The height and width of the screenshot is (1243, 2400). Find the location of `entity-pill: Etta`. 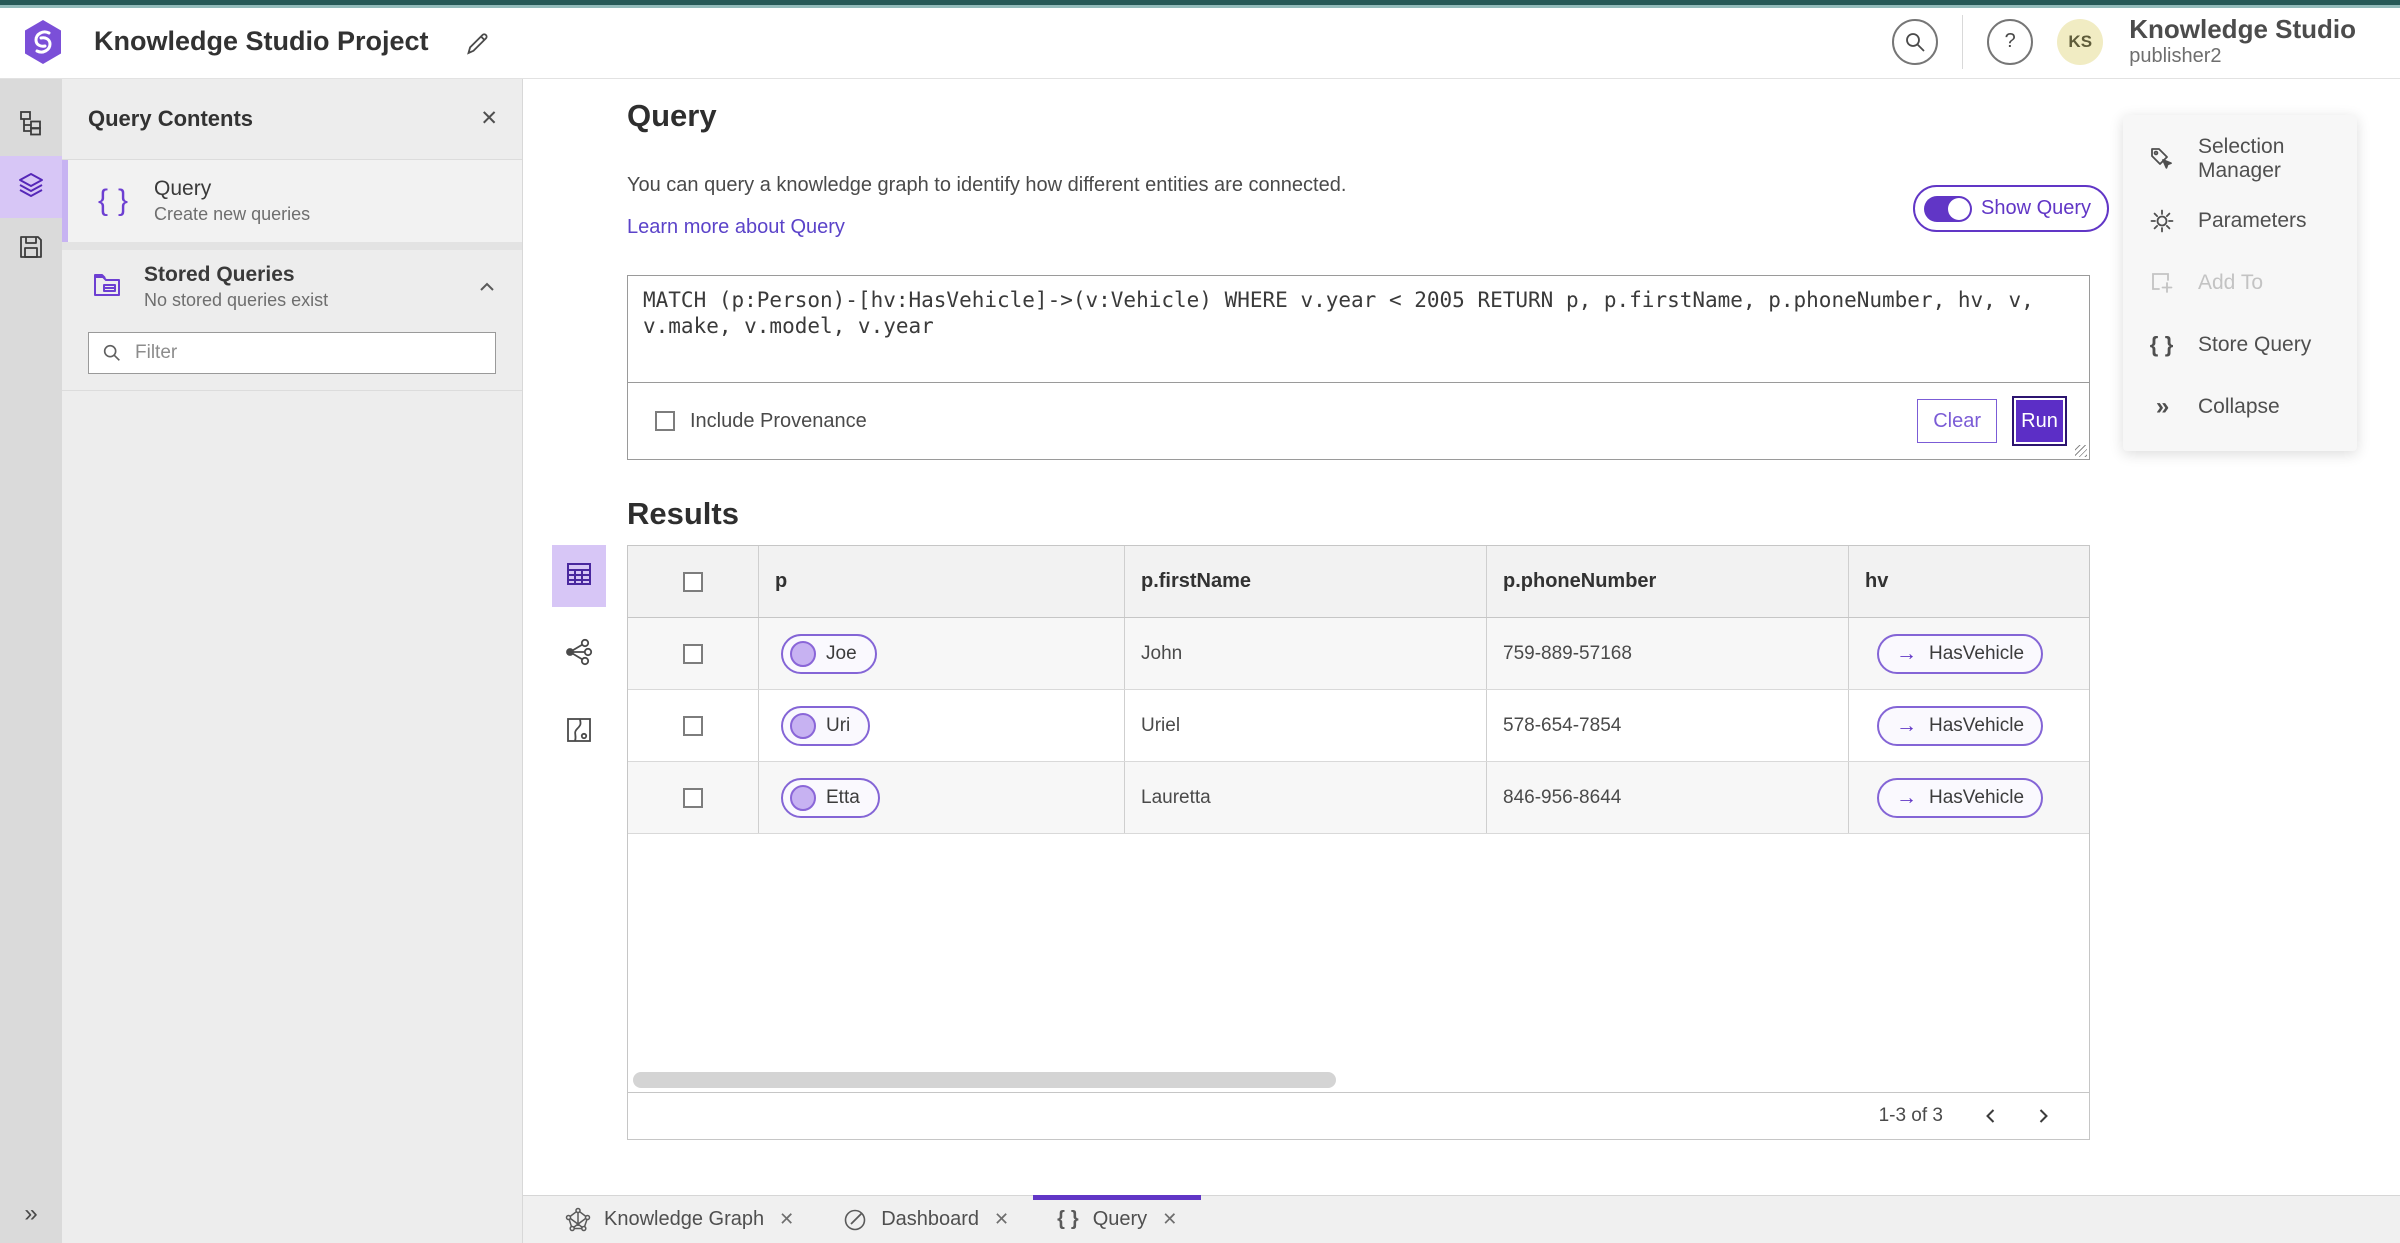

entity-pill: Etta is located at coordinates (830, 797).